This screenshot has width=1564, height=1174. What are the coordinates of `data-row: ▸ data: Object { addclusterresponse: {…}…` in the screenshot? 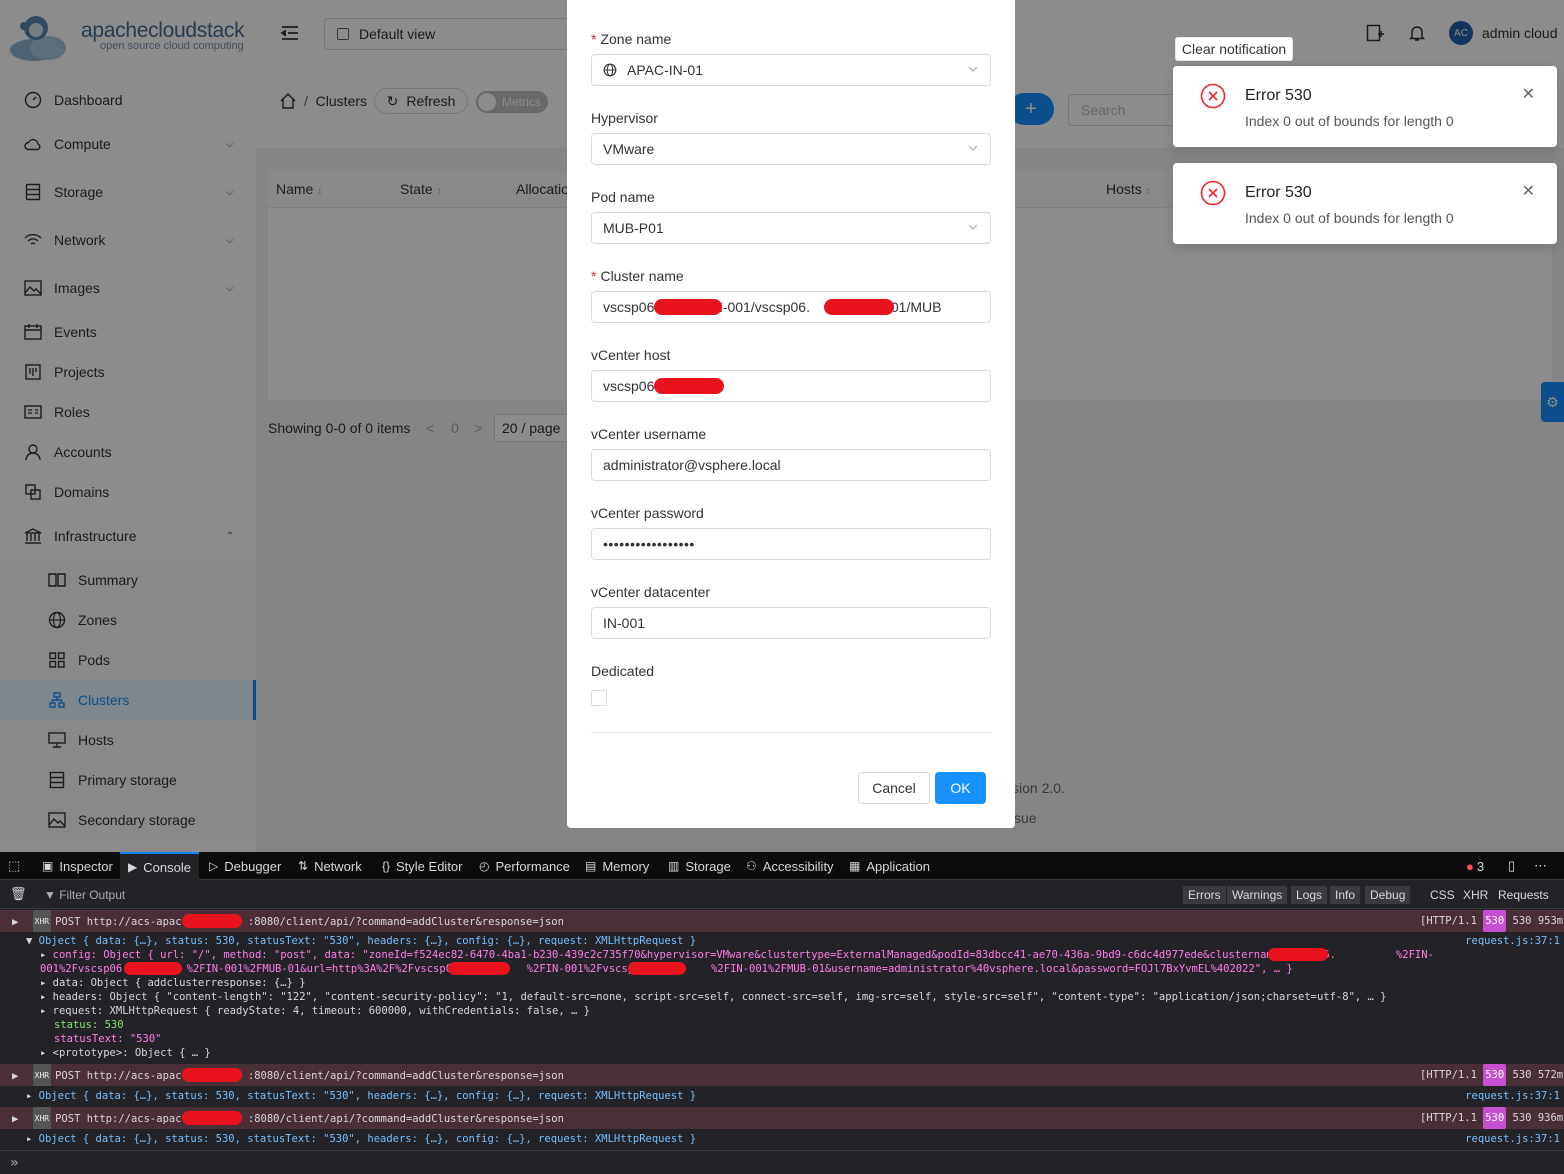 It's located at (782, 983).